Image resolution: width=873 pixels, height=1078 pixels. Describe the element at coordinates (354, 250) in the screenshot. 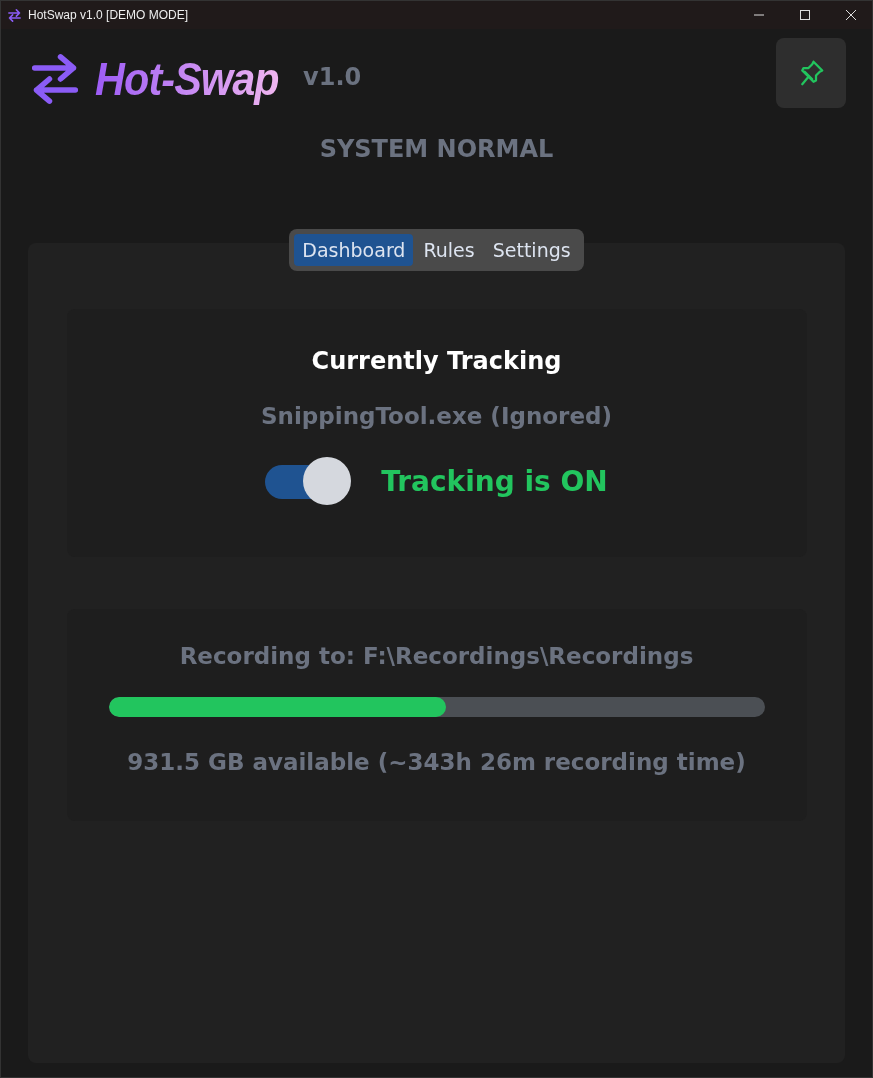

I see `tab: Dashboard` at that location.